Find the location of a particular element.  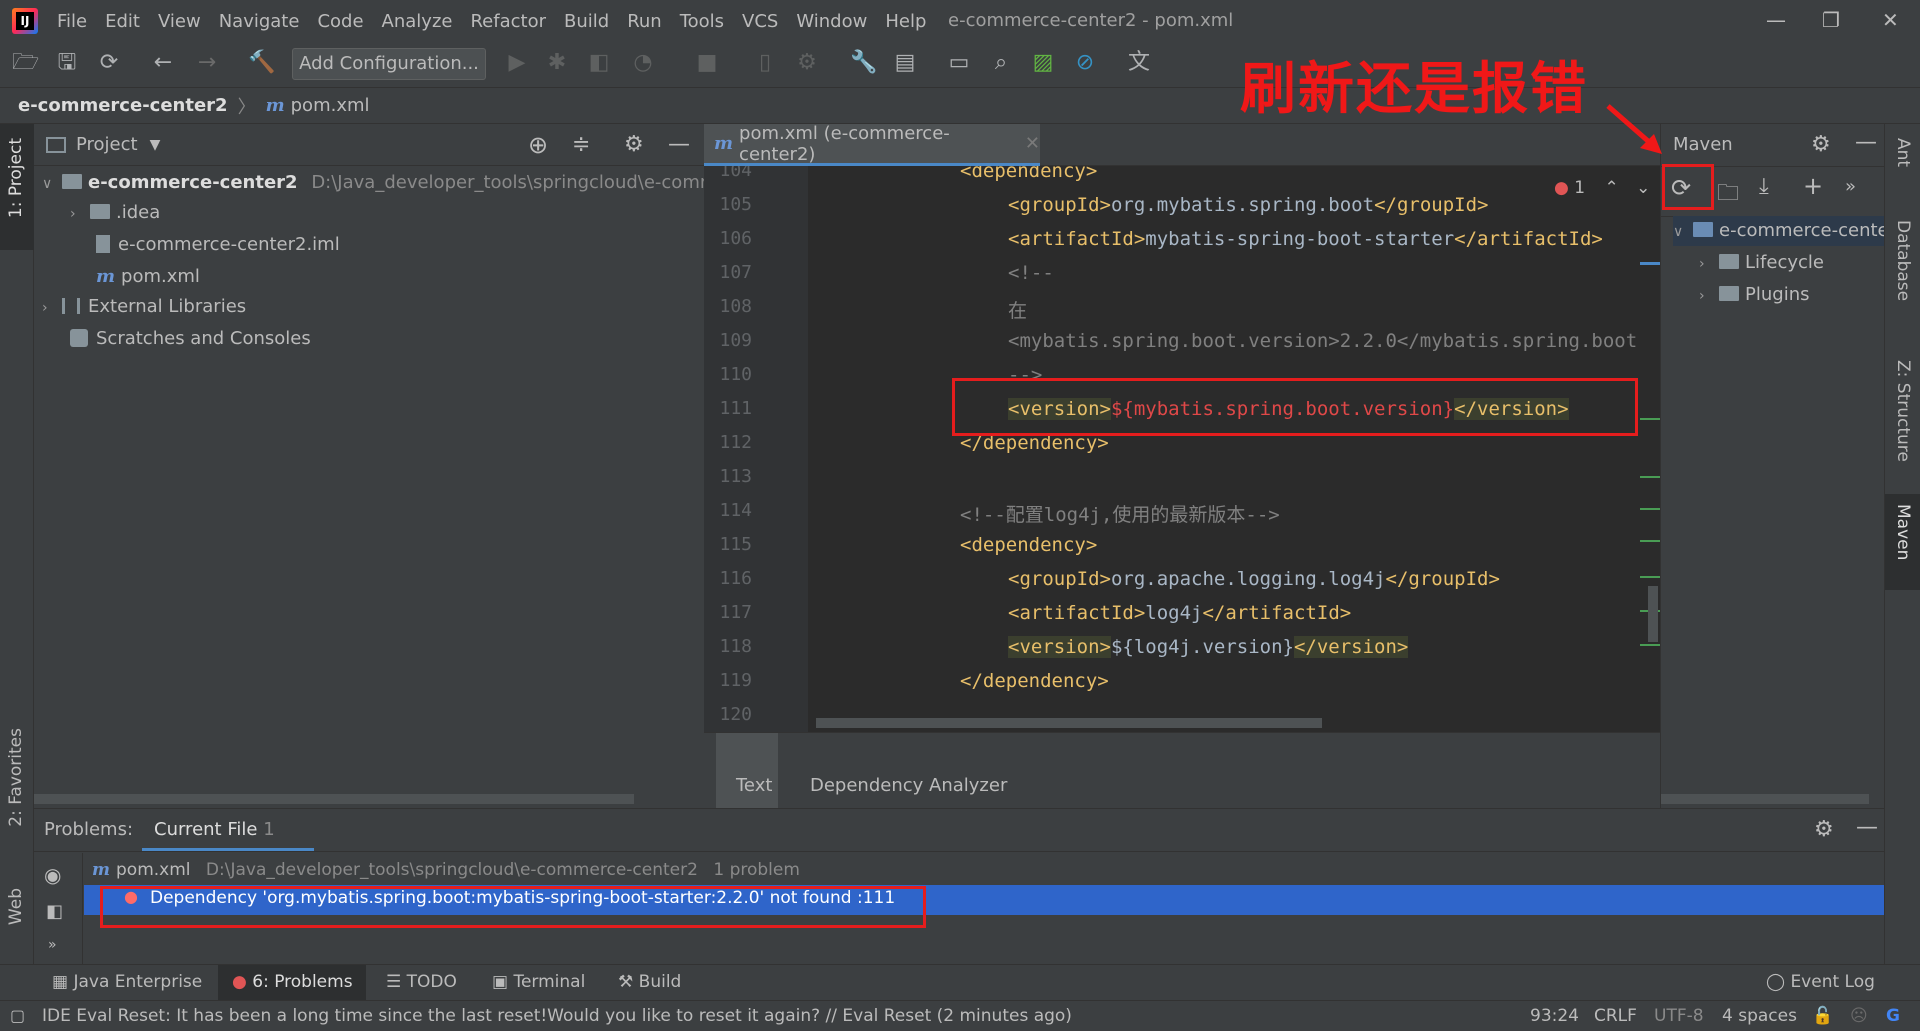

breadcrumb-project: e-commerce-center2 is located at coordinates (123, 105).